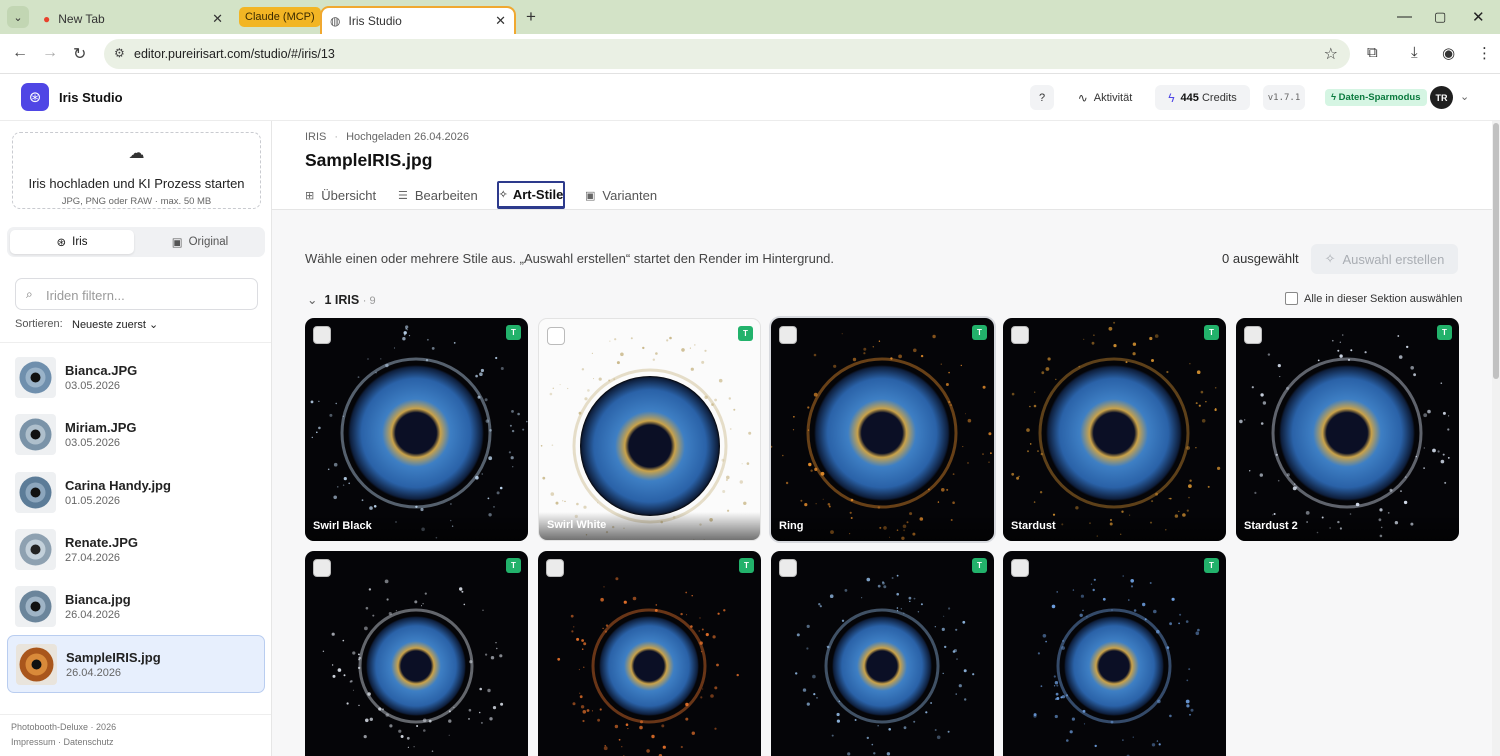 The image size is (1500, 756). Describe the element at coordinates (136, 664) in the screenshot. I see `list-item-selected: SampleIRIS.jpg 26.04.2026` at that location.